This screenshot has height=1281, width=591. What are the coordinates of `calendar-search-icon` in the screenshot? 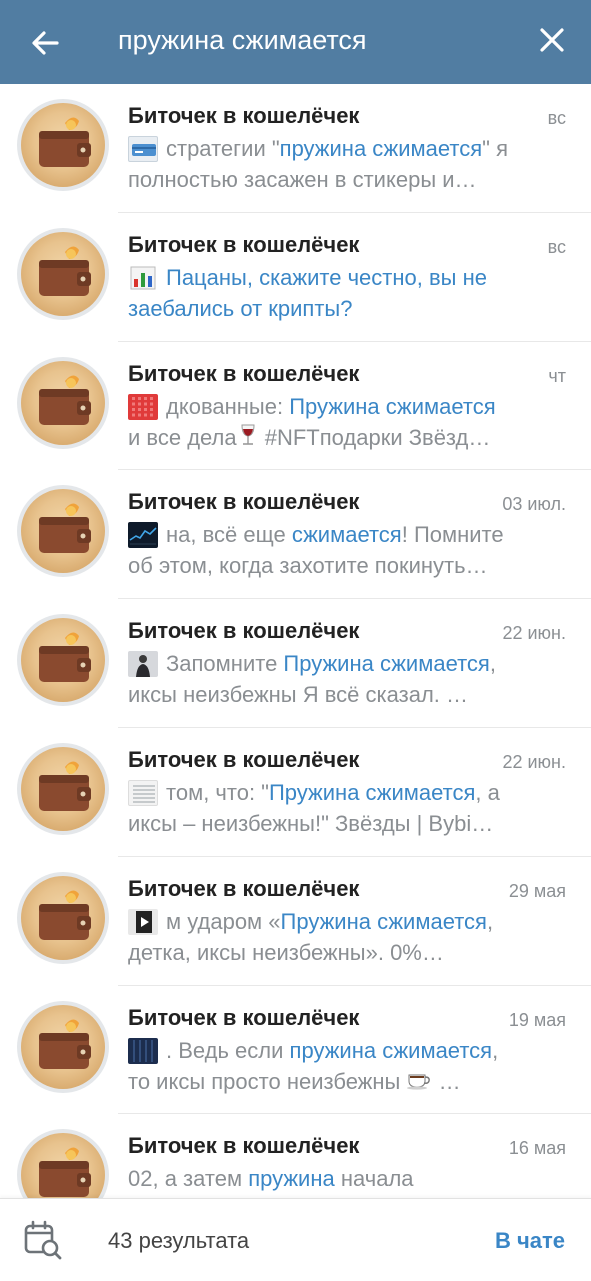 It's located at (43, 1240).